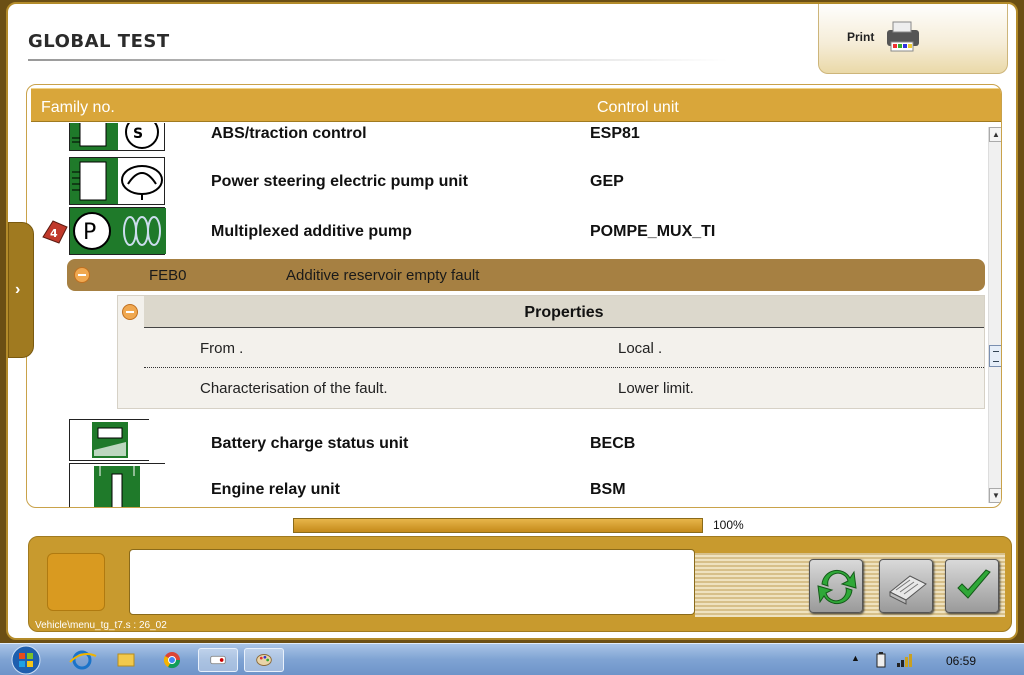  I want to click on progress-bar, so click(498, 525).